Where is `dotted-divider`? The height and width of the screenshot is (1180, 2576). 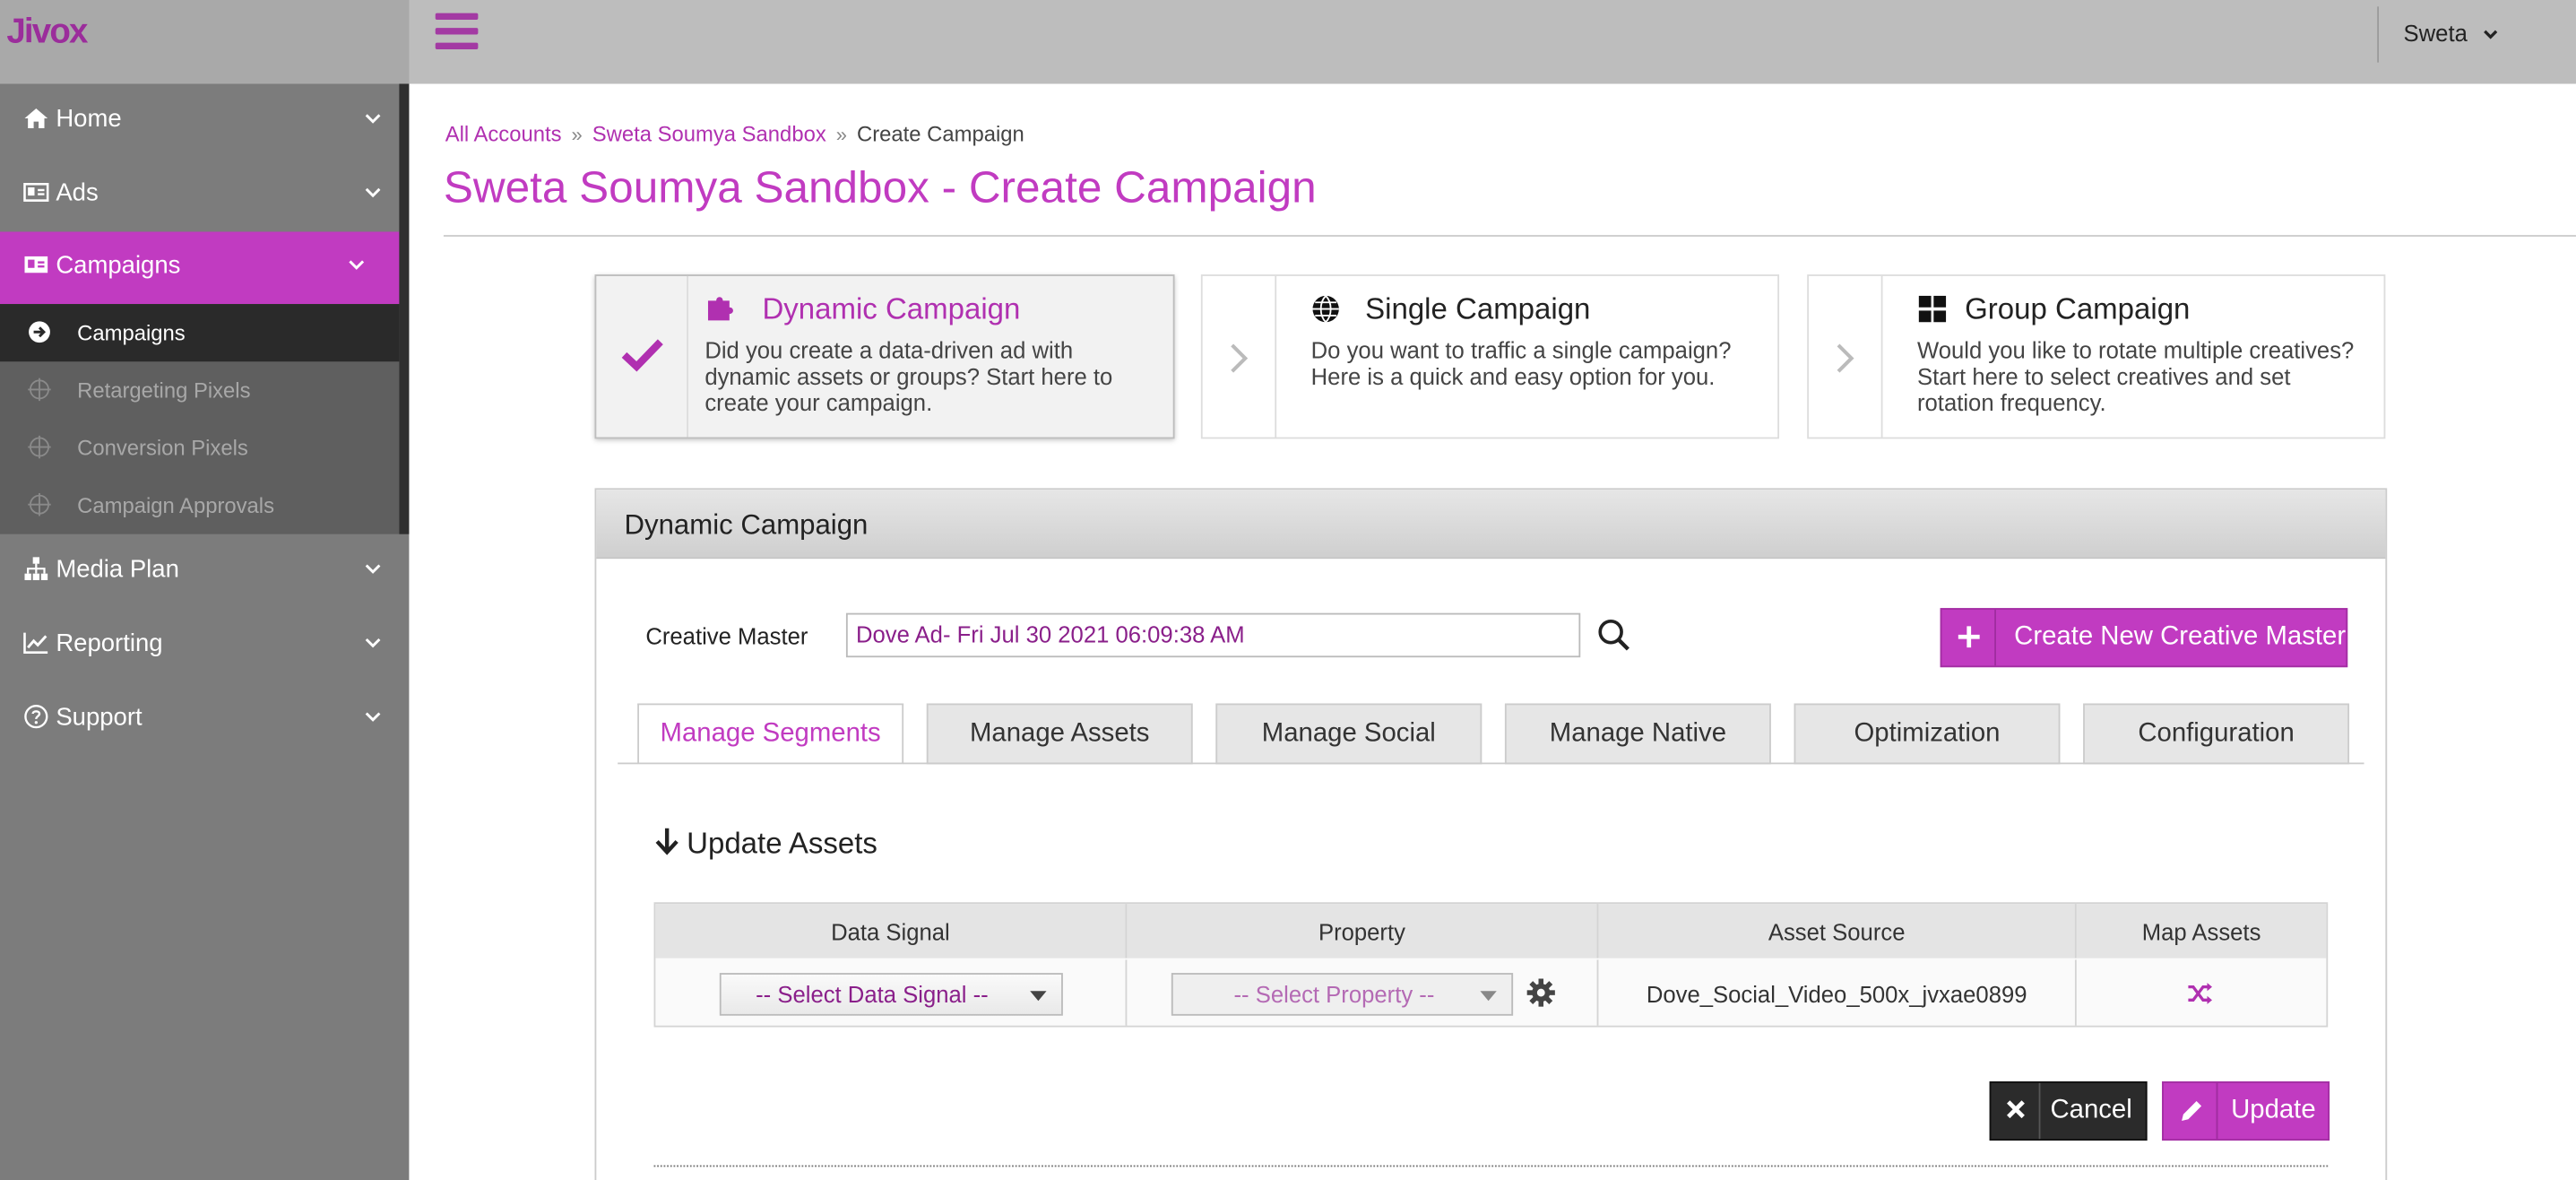
dotted-divider is located at coordinates (1491, 1166).